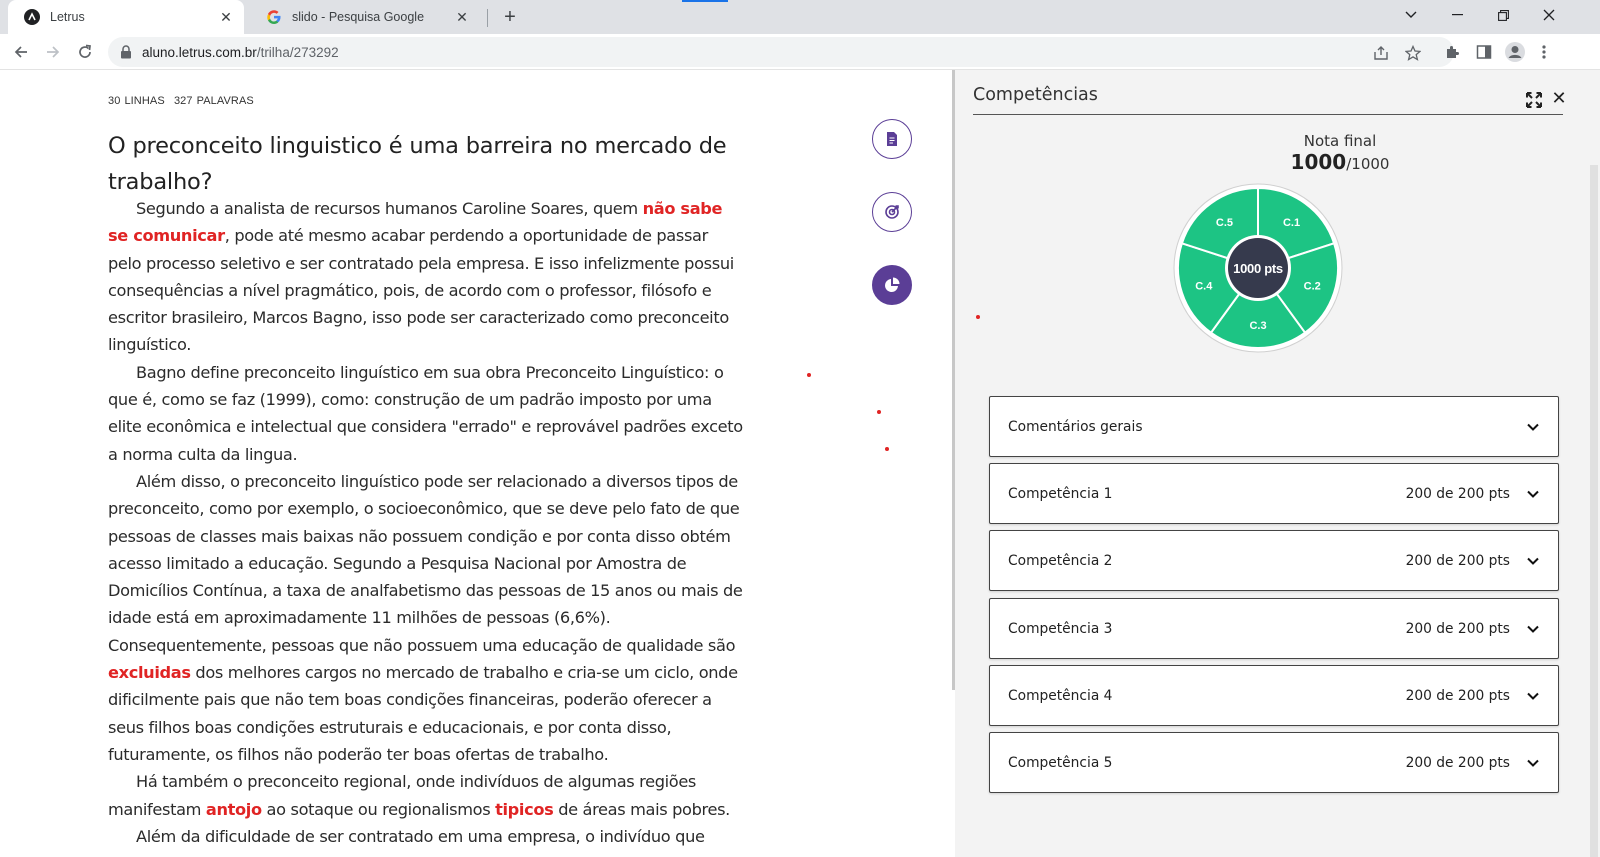 The height and width of the screenshot is (857, 1600). I want to click on minimize-icon, so click(1457, 15).